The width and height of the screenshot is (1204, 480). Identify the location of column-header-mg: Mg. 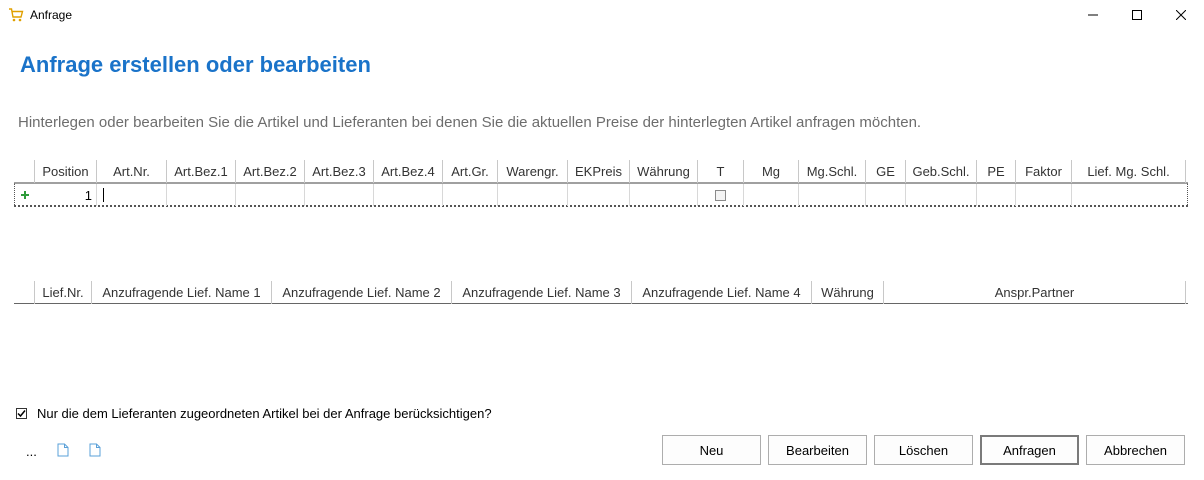
(771, 171).